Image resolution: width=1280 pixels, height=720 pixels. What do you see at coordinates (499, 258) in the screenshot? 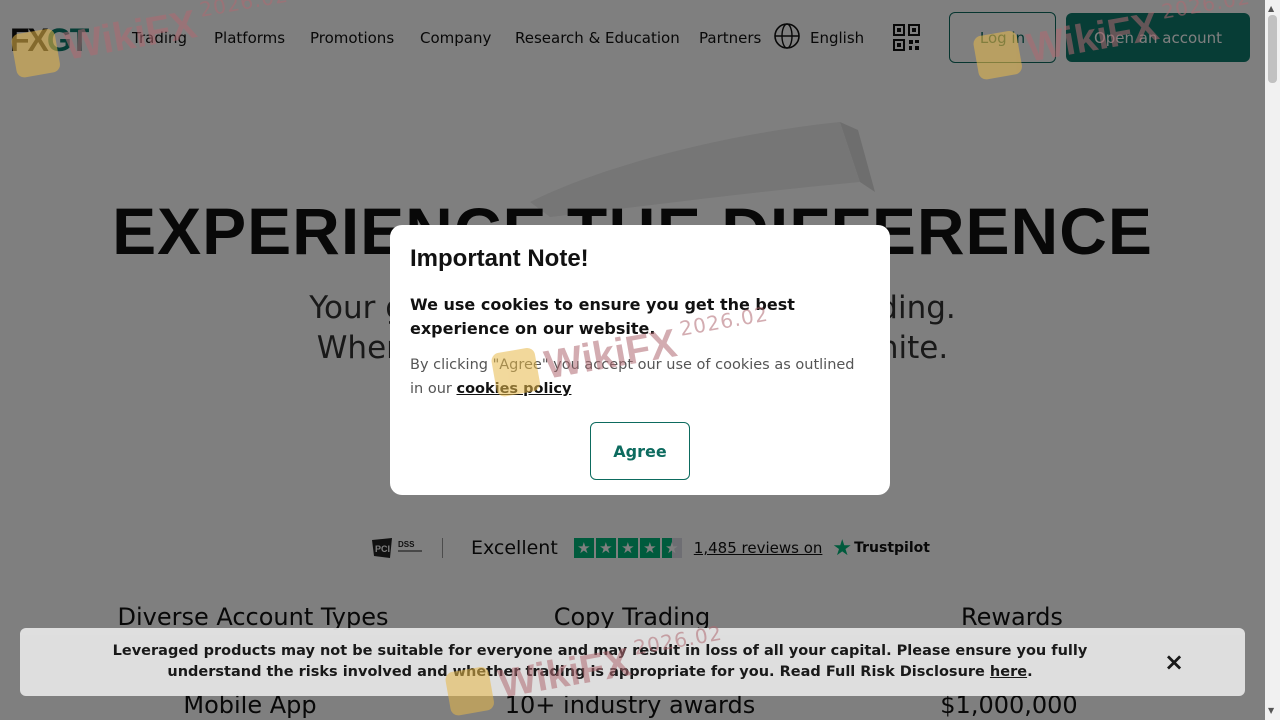
I see `modal-title: Important Note!` at bounding box center [499, 258].